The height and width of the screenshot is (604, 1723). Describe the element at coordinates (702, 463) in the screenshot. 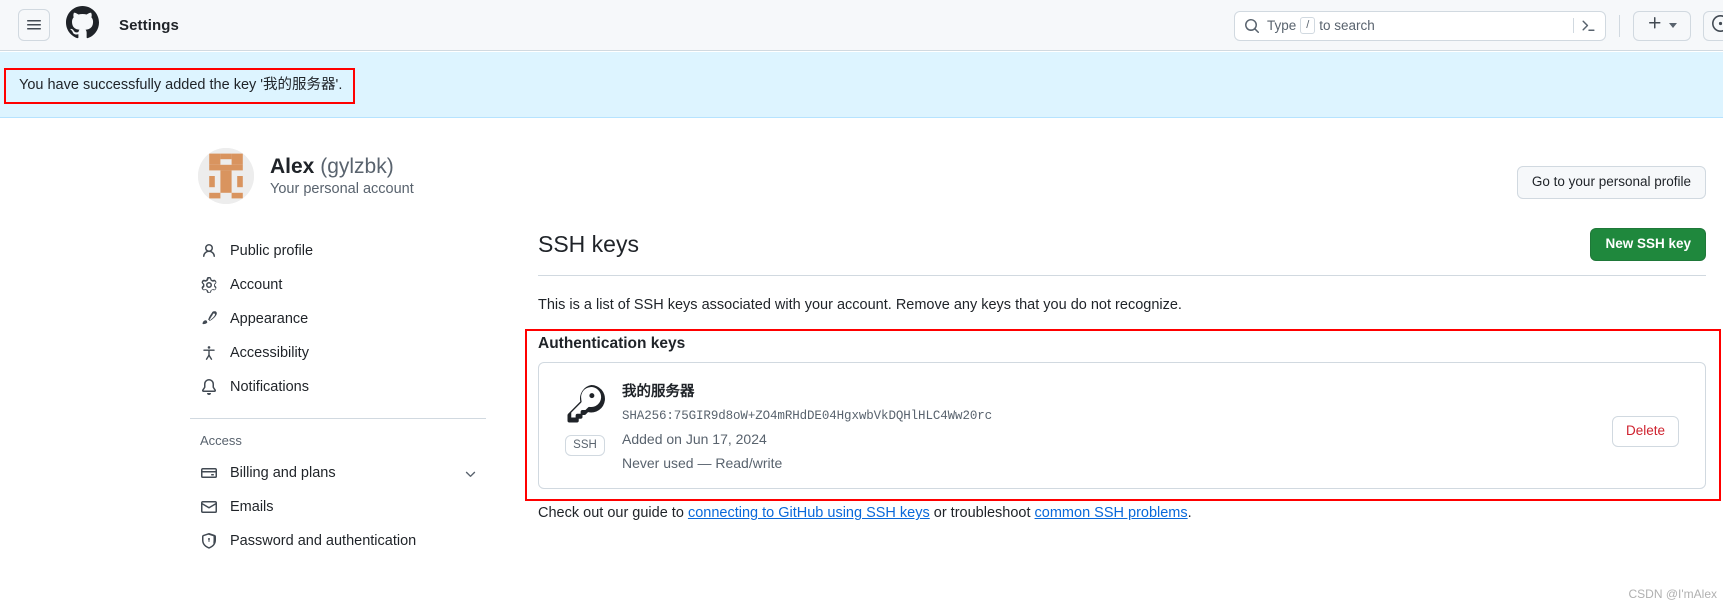

I see `ssh-key-usage: Never used — Read/write` at that location.